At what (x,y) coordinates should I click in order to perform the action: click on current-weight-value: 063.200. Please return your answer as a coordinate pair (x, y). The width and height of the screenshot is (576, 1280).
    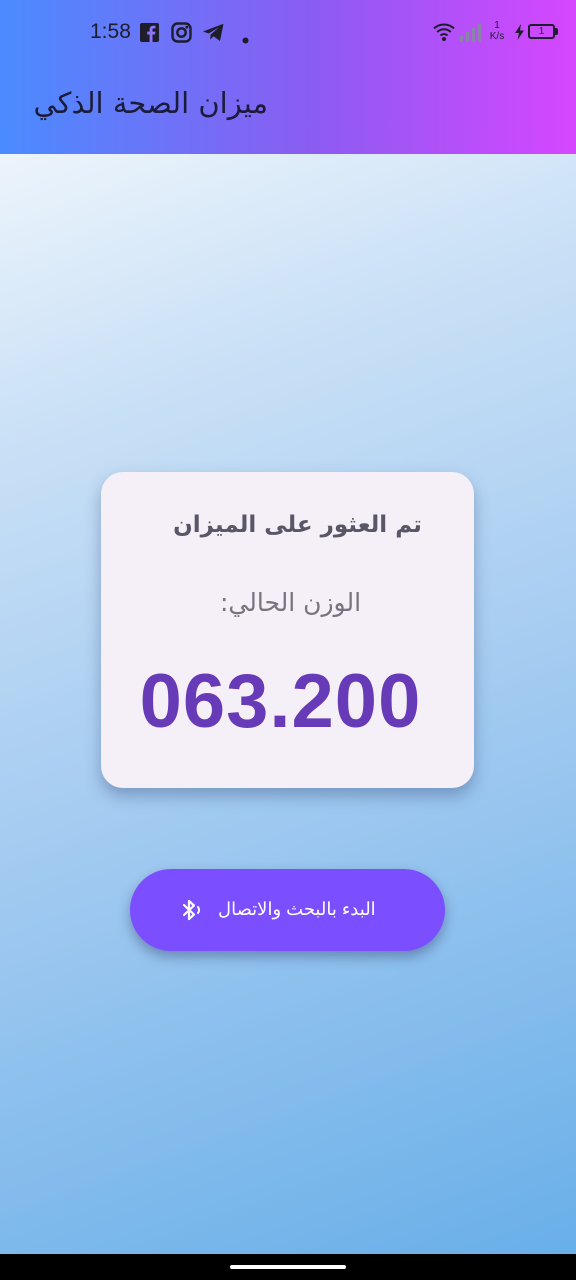
    Looking at the image, I should click on (280, 701).